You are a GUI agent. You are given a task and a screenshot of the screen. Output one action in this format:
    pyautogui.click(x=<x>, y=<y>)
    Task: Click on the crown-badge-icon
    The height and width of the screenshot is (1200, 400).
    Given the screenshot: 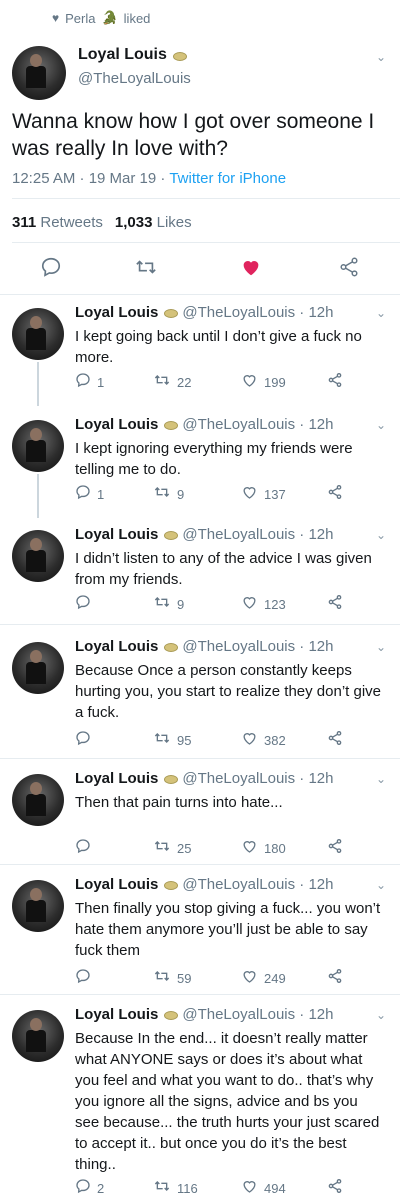 What is the action you would take?
    pyautogui.click(x=170, y=312)
    